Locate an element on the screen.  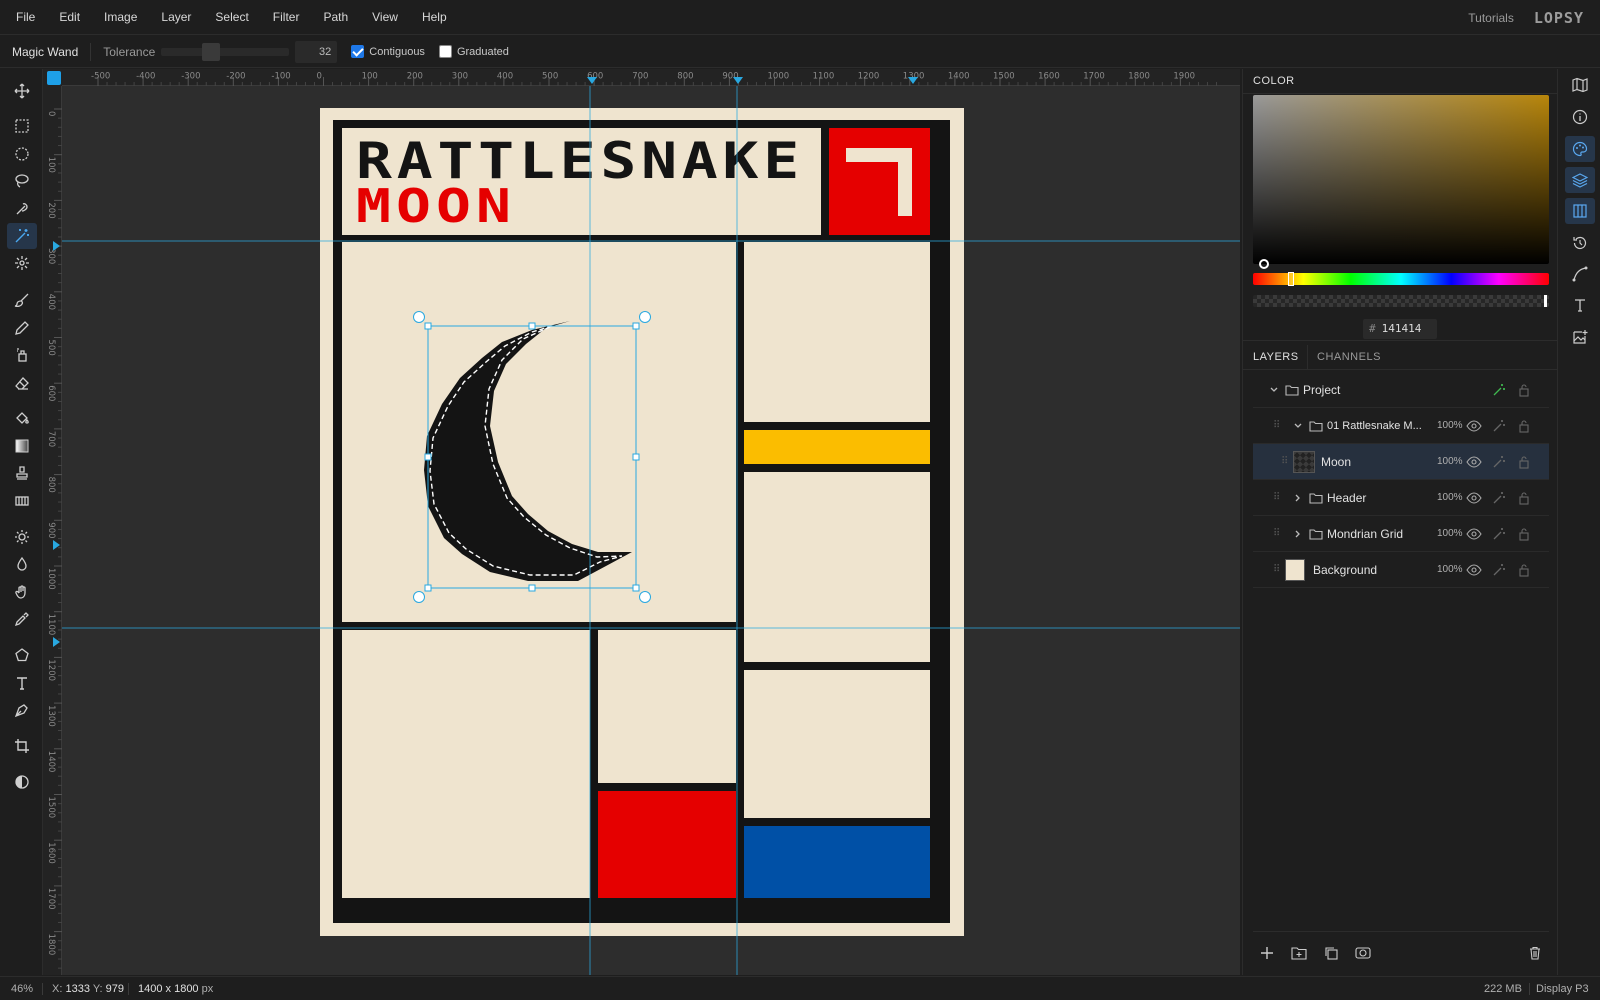
shape-tool is located at coordinates (22, 655).